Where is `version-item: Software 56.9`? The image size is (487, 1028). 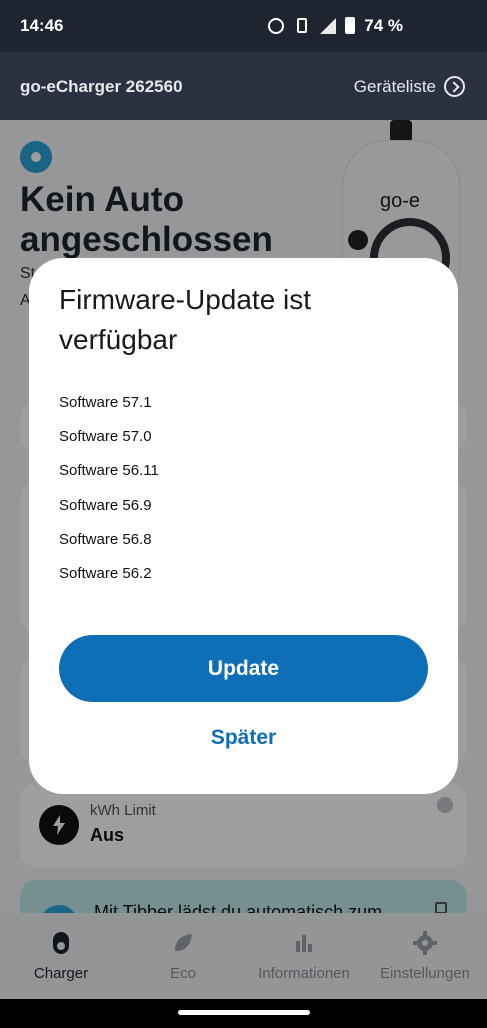 version-item: Software 56.9 is located at coordinates (105, 505).